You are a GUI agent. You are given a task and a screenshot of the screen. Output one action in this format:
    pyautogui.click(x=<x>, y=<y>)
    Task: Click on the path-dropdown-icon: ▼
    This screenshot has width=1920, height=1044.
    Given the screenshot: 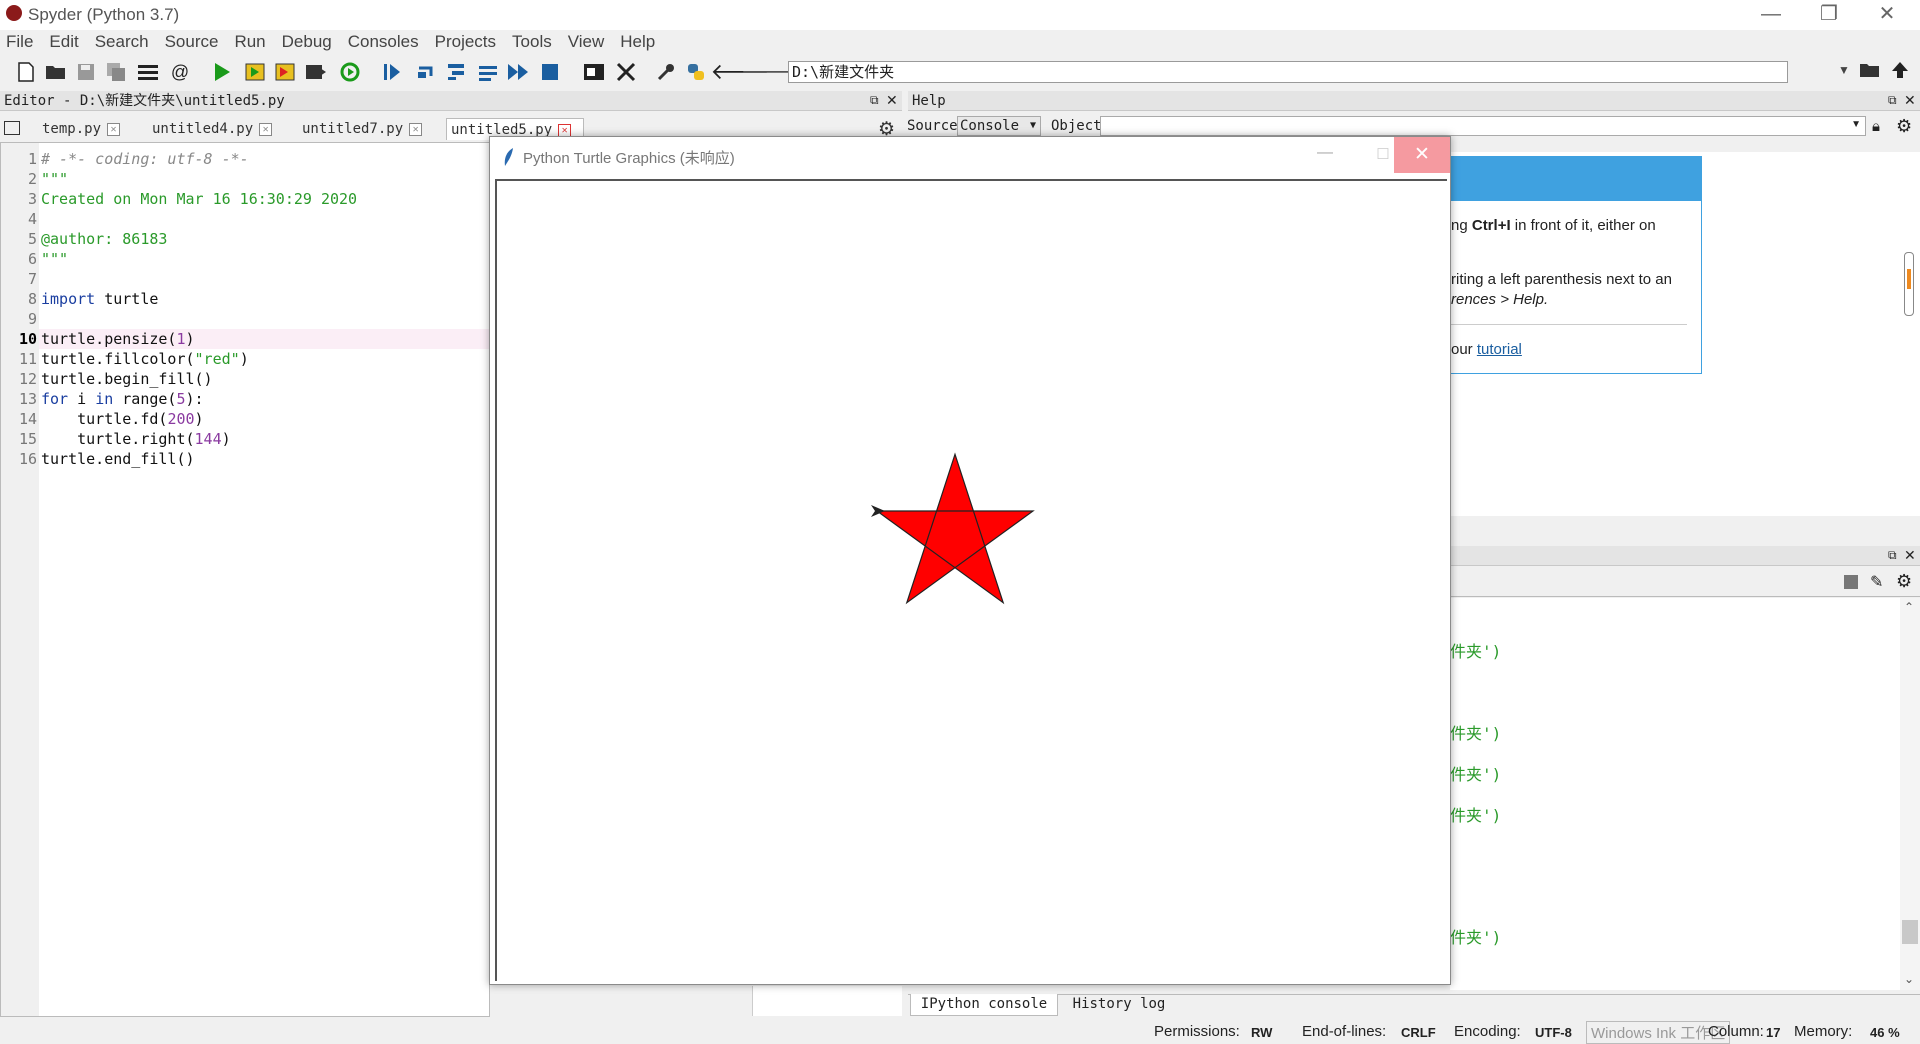 What is the action you would take?
    pyautogui.click(x=1844, y=70)
    